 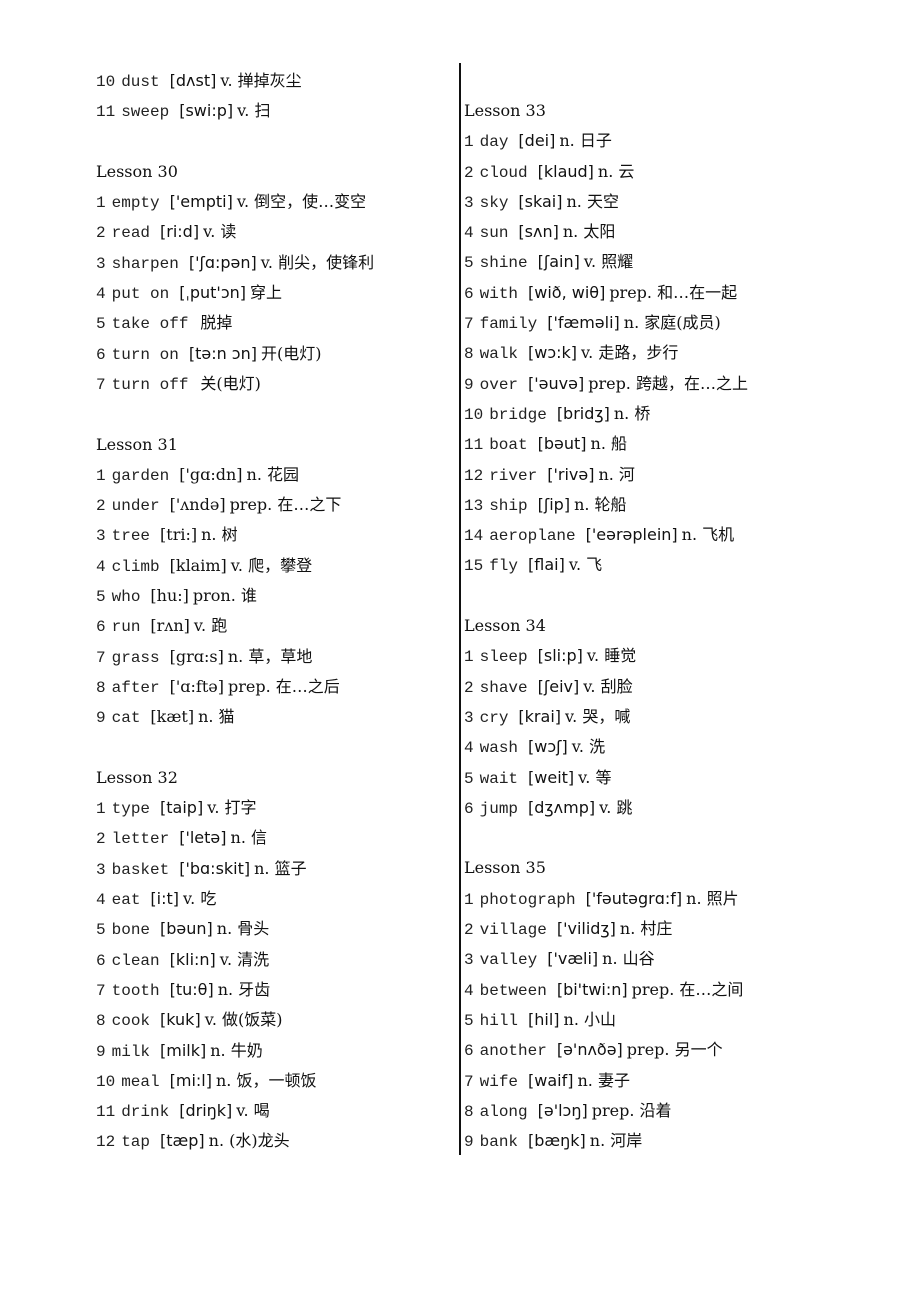 I want to click on vocab-entry: 9 milk [milk] n. 牛奶, so click(x=273, y=1051).